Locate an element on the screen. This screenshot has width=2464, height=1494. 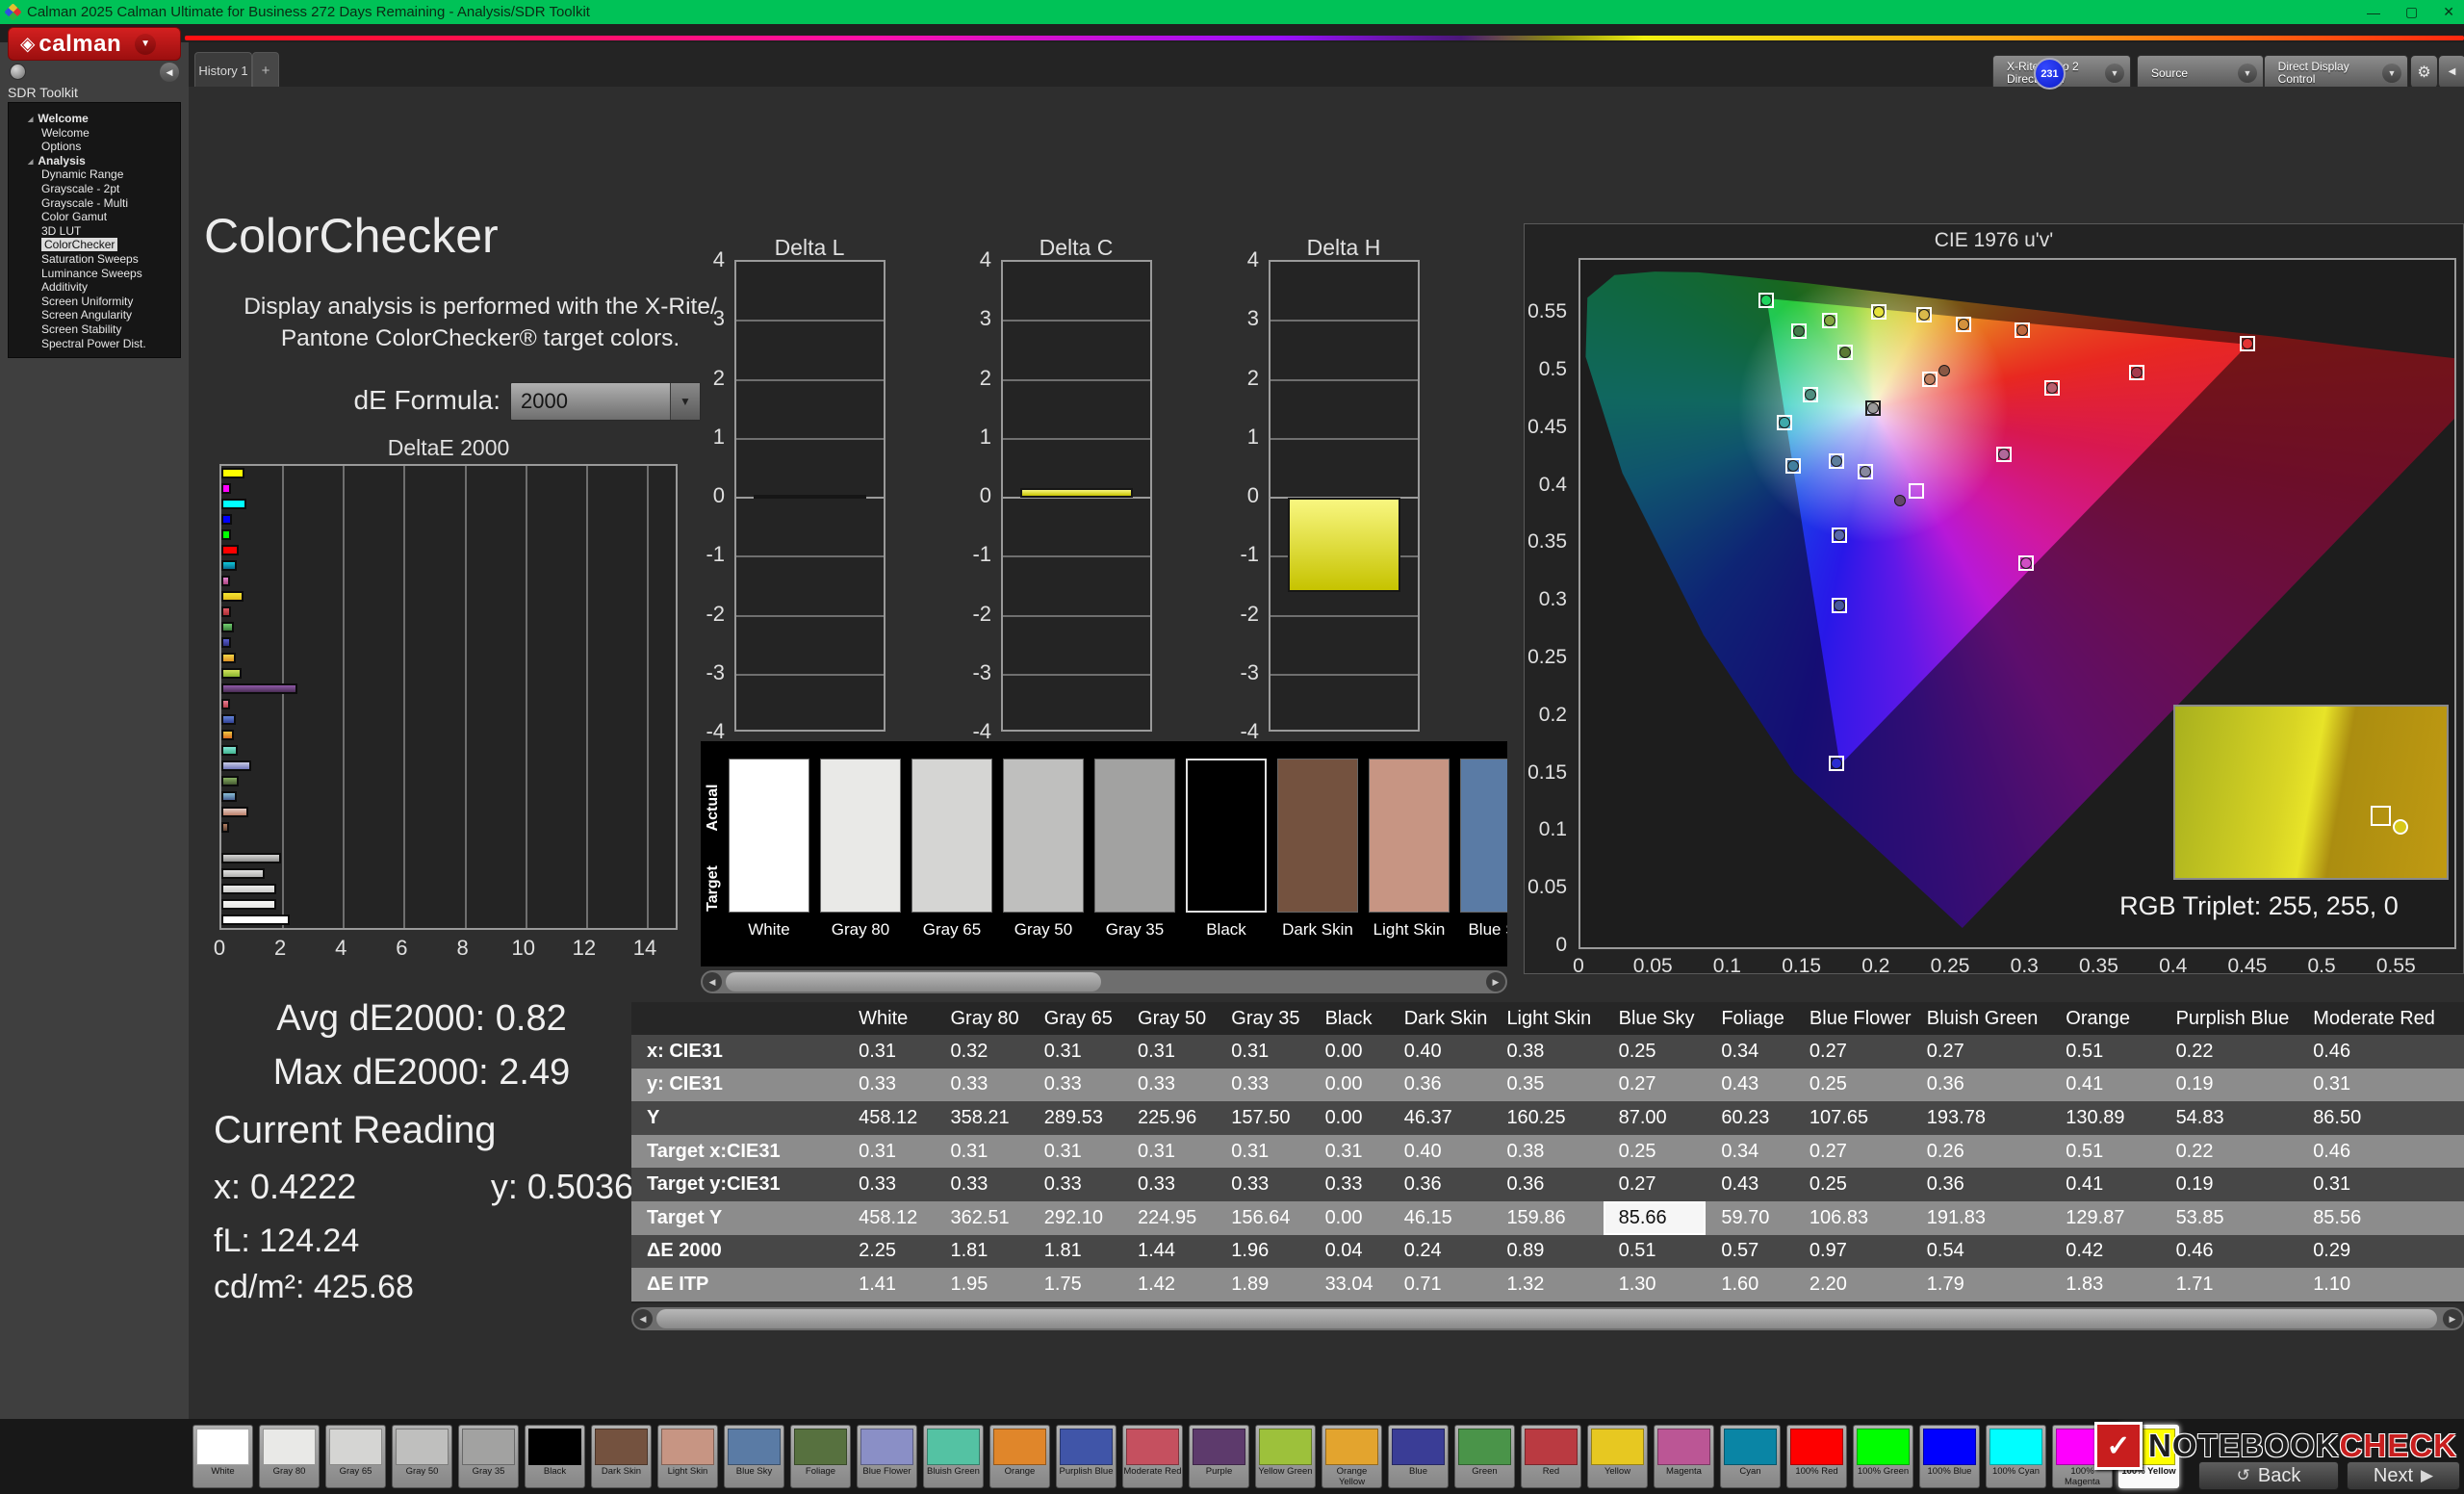
tree-item-grayscale-multi: Grayscale - Multi is located at coordinates (94, 204).